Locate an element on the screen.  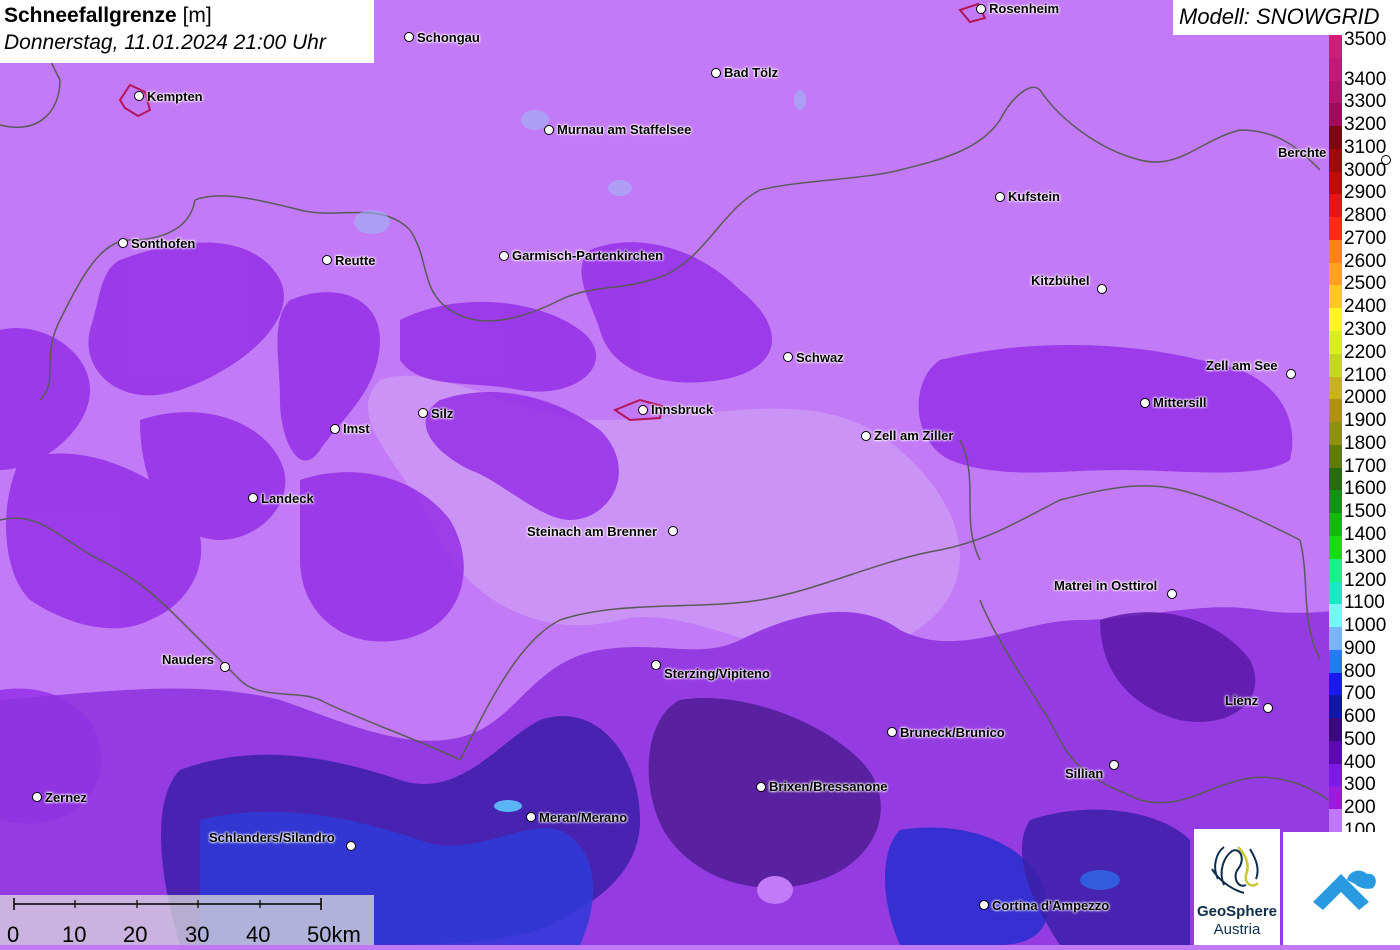
city-label: Berchte is located at coordinates (1302, 152).